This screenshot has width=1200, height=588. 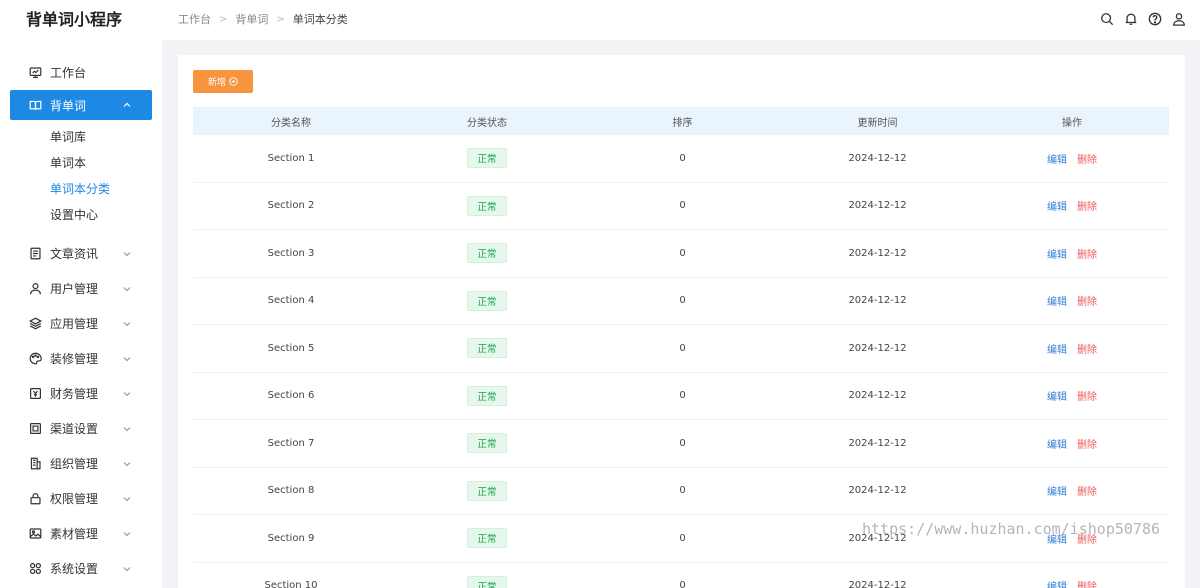 What do you see at coordinates (681, 444) in the screenshot?
I see `table-row: Section 7 正常 0 2024-12-12 编辑 删除` at bounding box center [681, 444].